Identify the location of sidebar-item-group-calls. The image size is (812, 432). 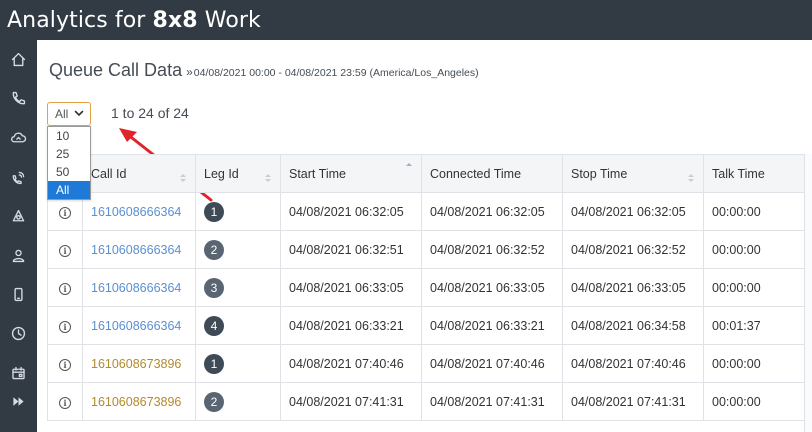
(18, 177).